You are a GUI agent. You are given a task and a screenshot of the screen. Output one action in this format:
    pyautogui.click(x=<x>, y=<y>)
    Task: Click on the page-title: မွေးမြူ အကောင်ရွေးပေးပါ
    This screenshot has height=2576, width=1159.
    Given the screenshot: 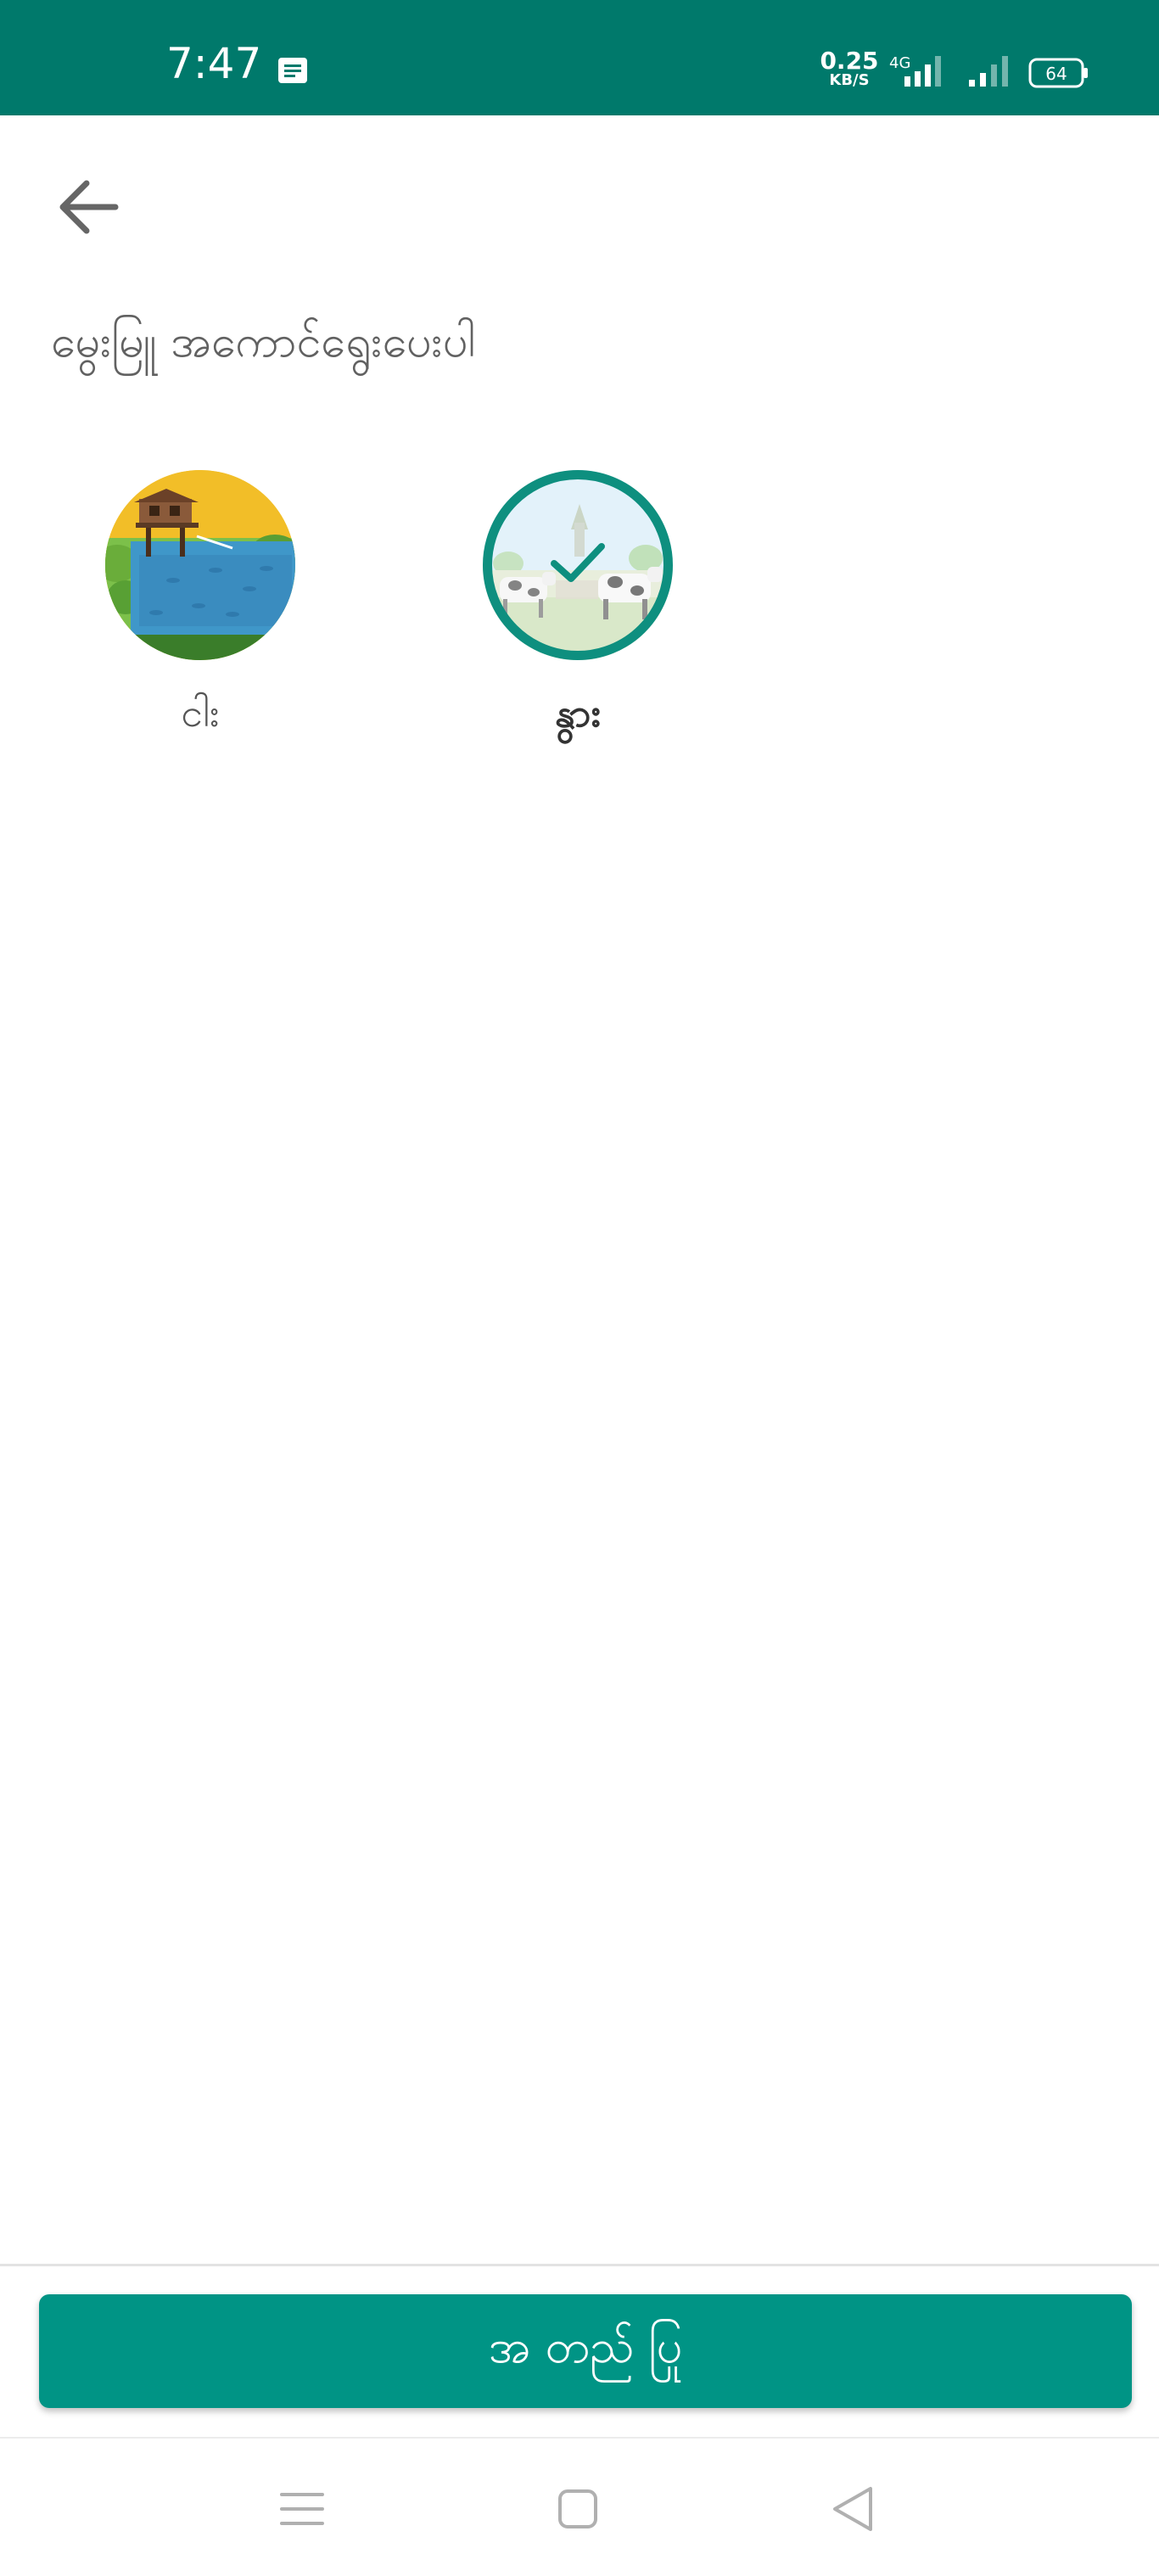 What is the action you would take?
    pyautogui.click(x=263, y=342)
    